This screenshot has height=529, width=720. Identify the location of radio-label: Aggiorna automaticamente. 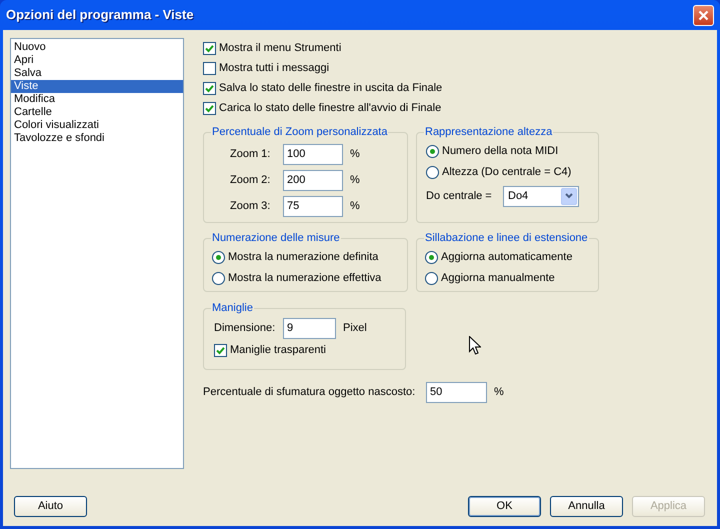
(506, 257).